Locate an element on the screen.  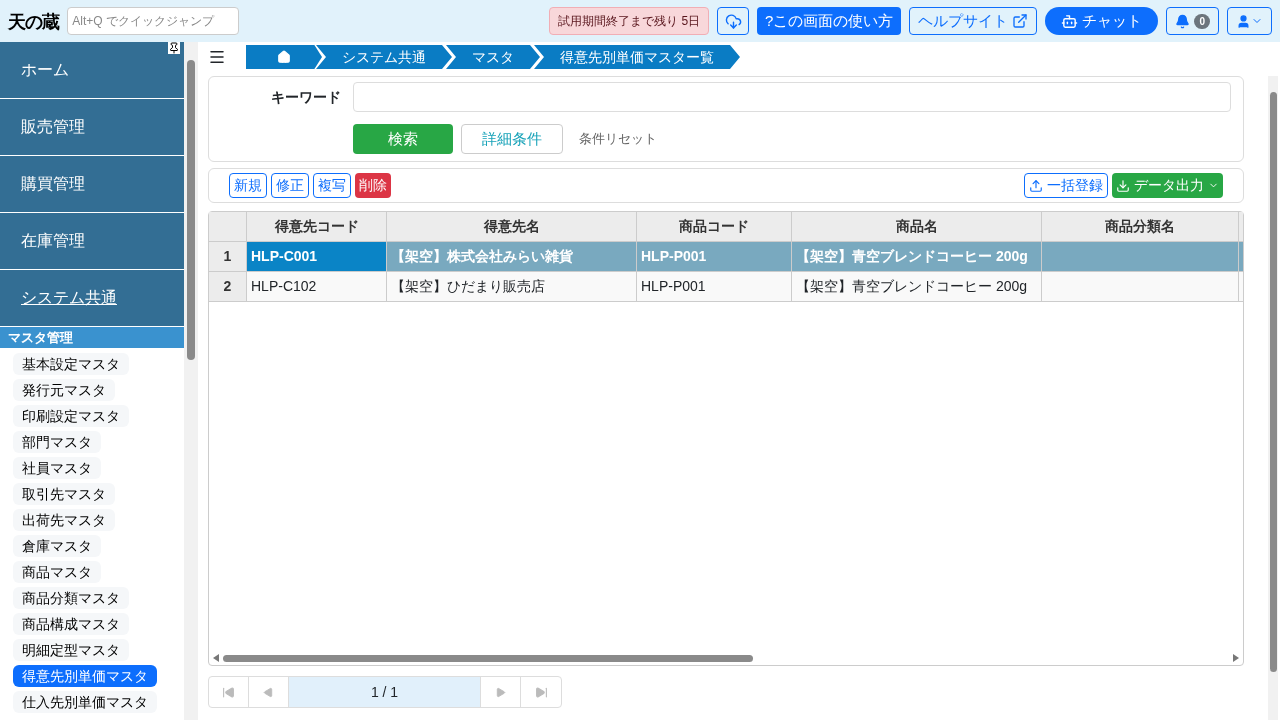
help-site-button: ヘルプサイト is located at coordinates (973, 21).